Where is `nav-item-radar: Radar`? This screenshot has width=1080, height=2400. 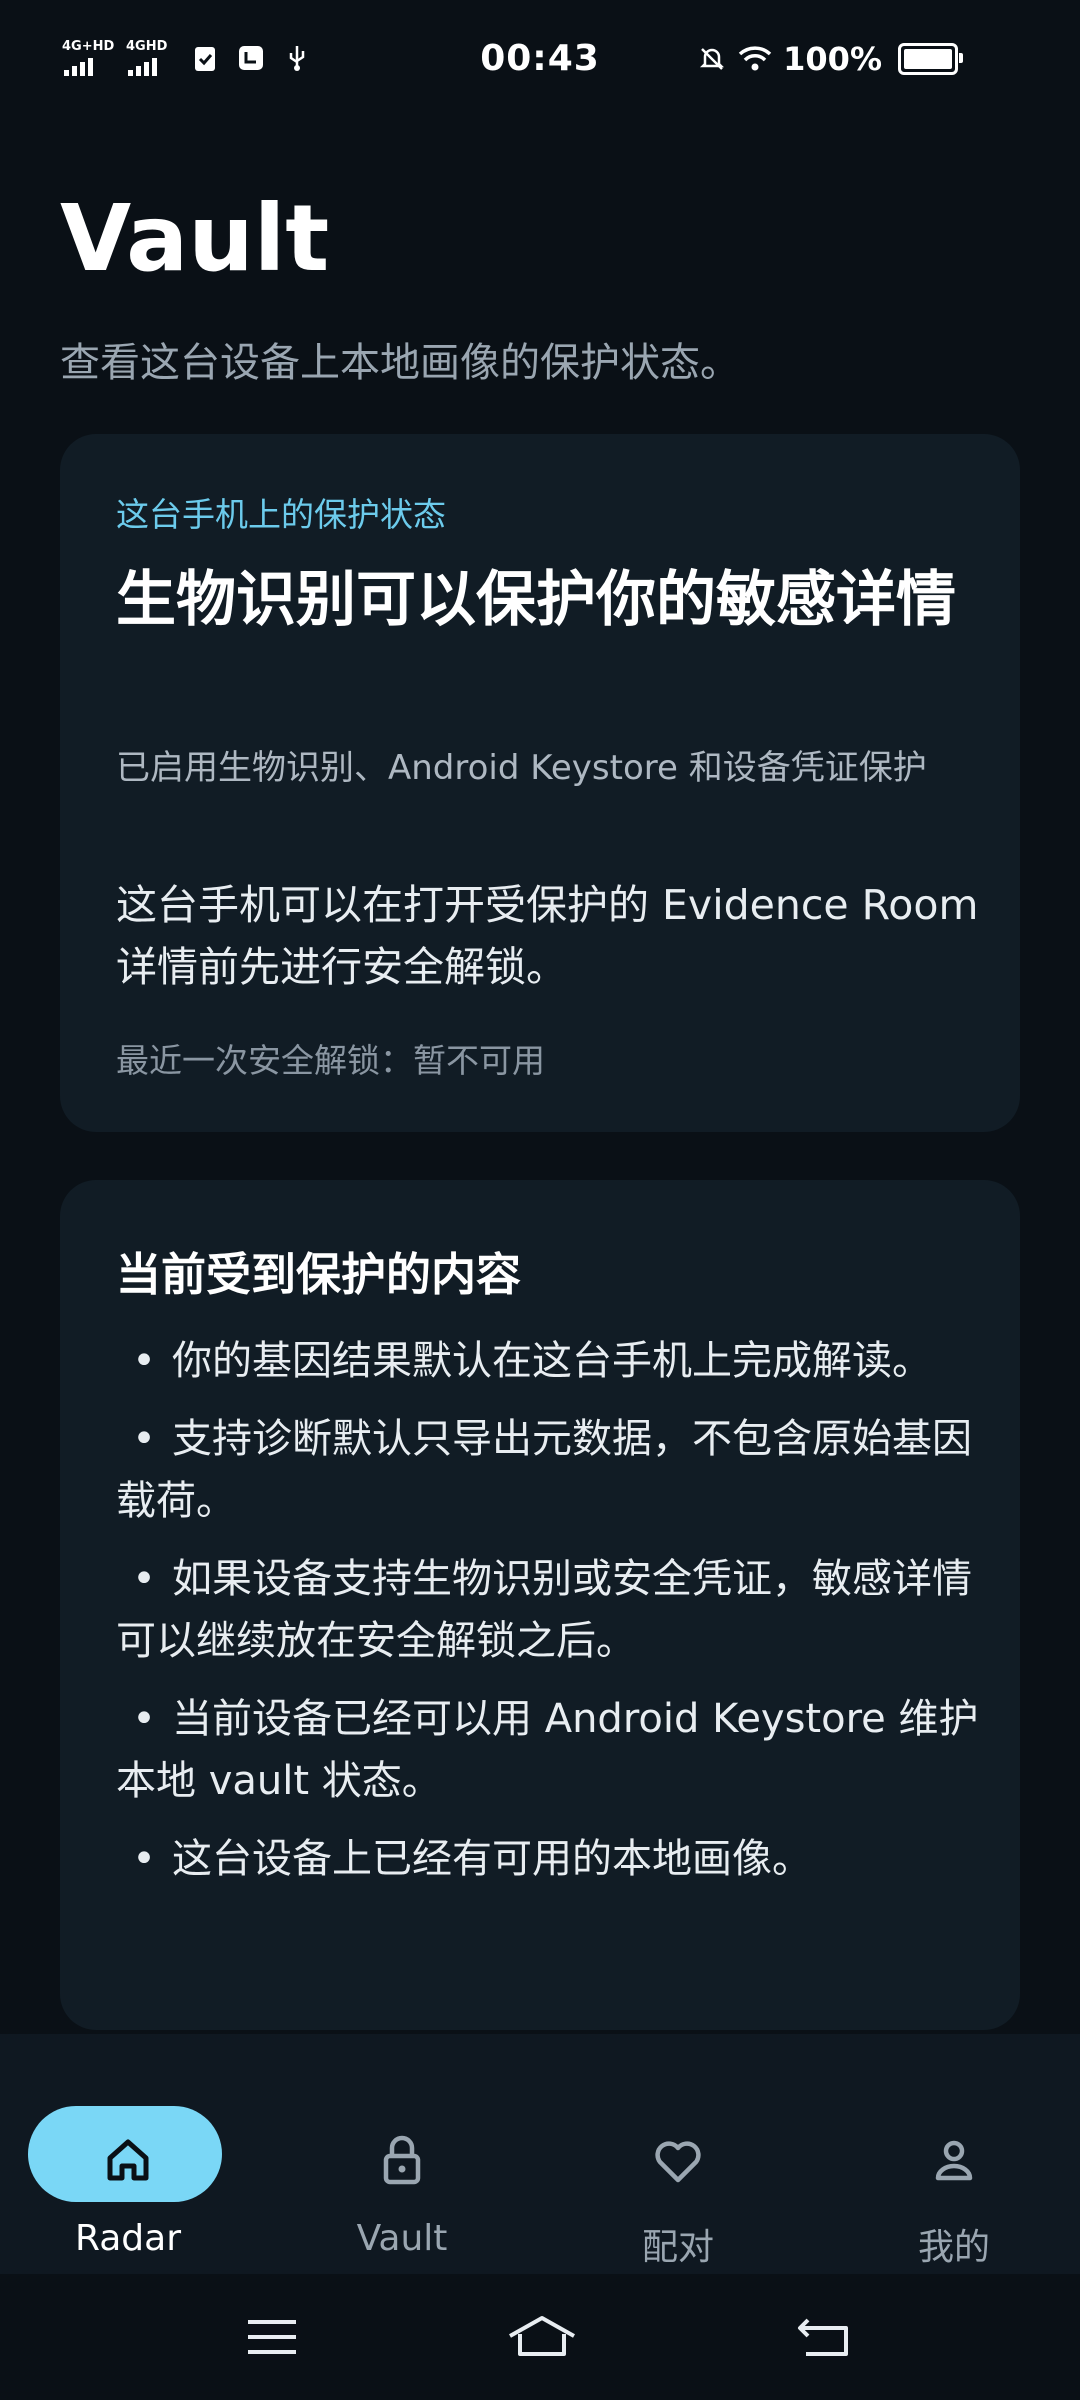
nav-item-radar: Radar is located at coordinates (128, 2164).